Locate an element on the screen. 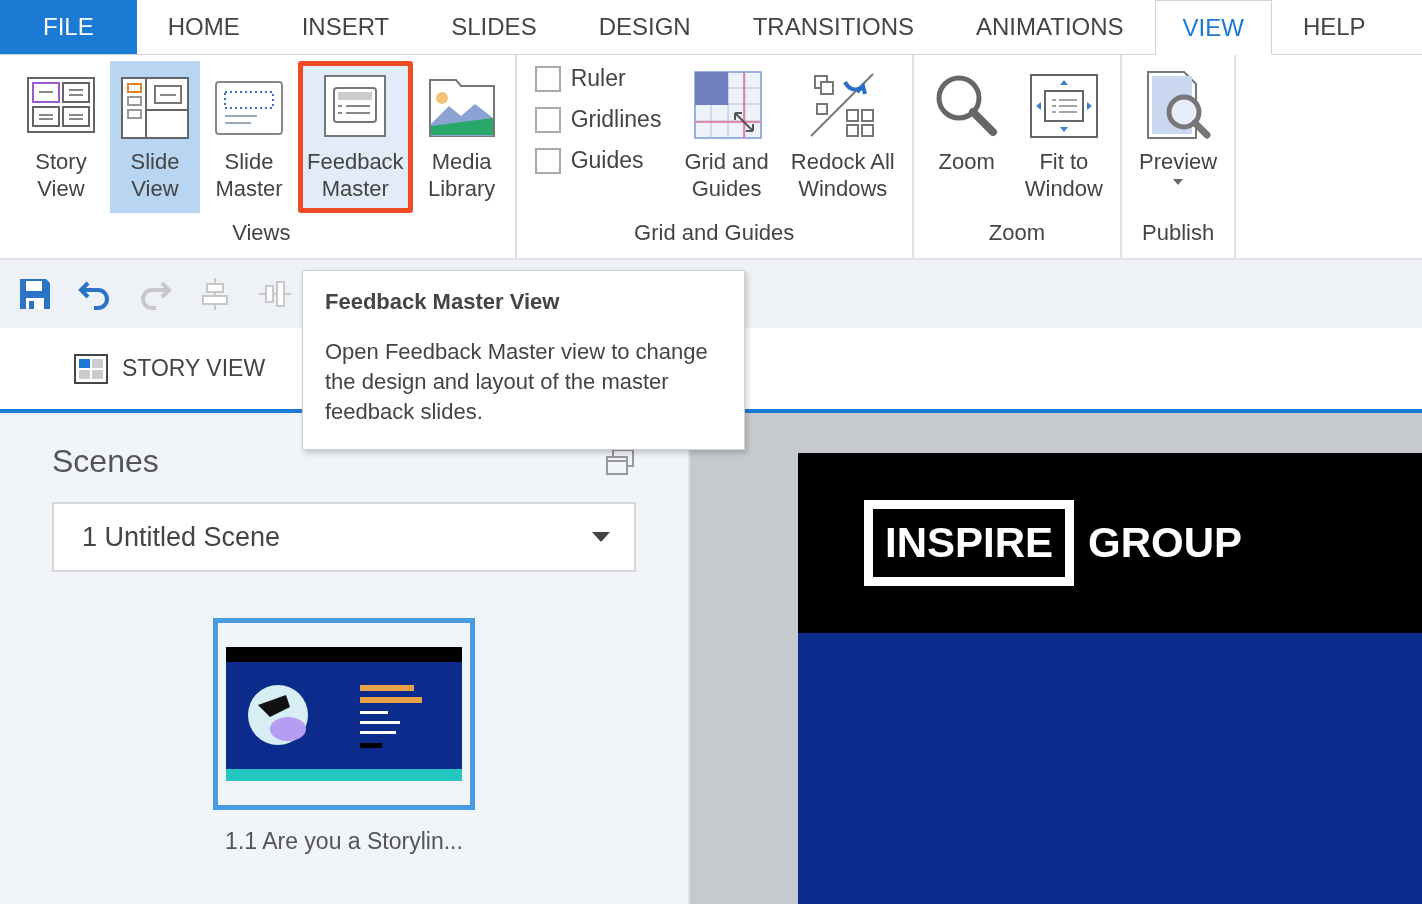 This screenshot has width=1422, height=907. save-icon is located at coordinates (35, 294).